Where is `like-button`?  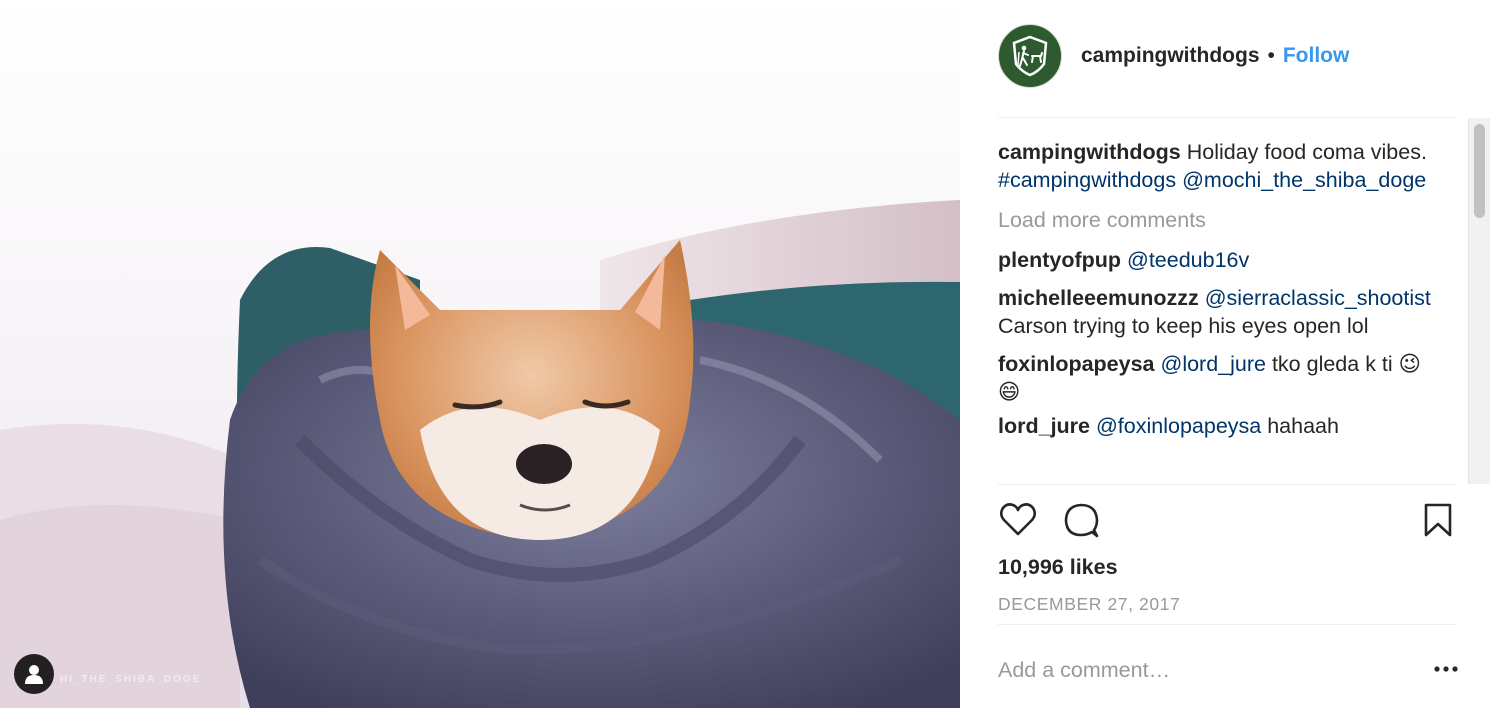
like-button is located at coordinates (1018, 522).